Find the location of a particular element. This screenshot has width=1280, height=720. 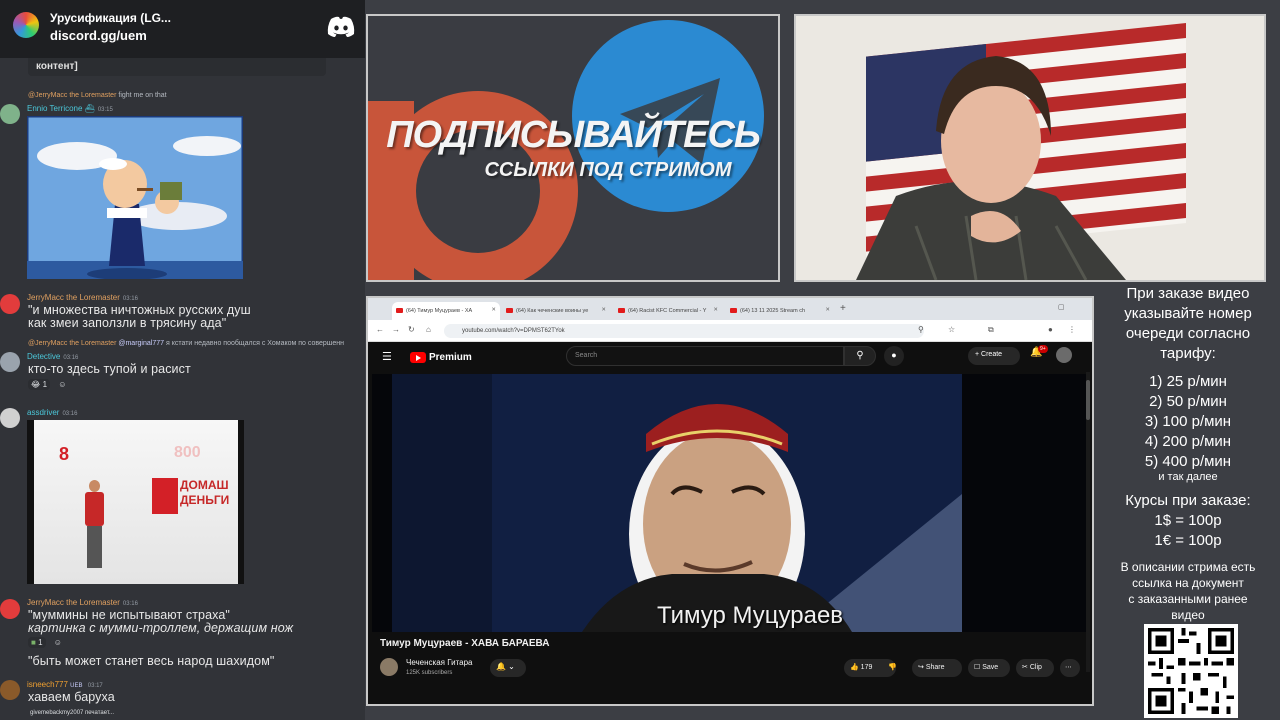

browser-menu-icon: ⋮ is located at coordinates (1072, 329).